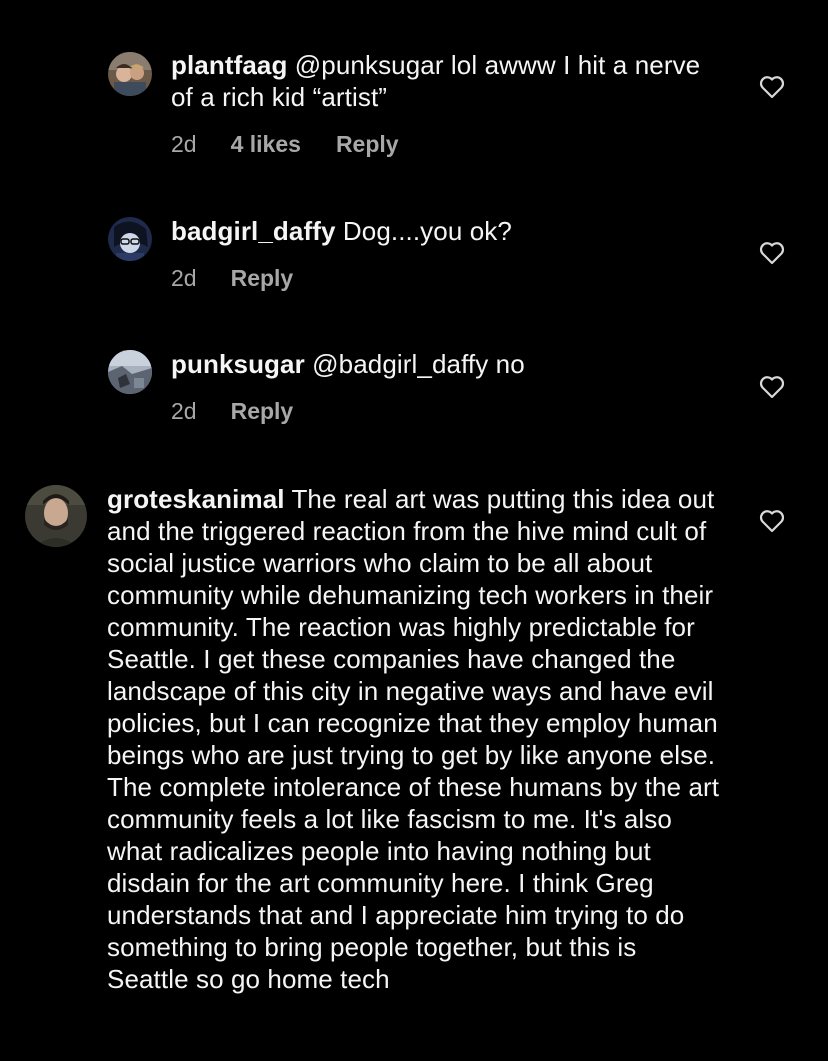 This screenshot has width=828, height=1061. I want to click on username: plantfaag, so click(229, 65).